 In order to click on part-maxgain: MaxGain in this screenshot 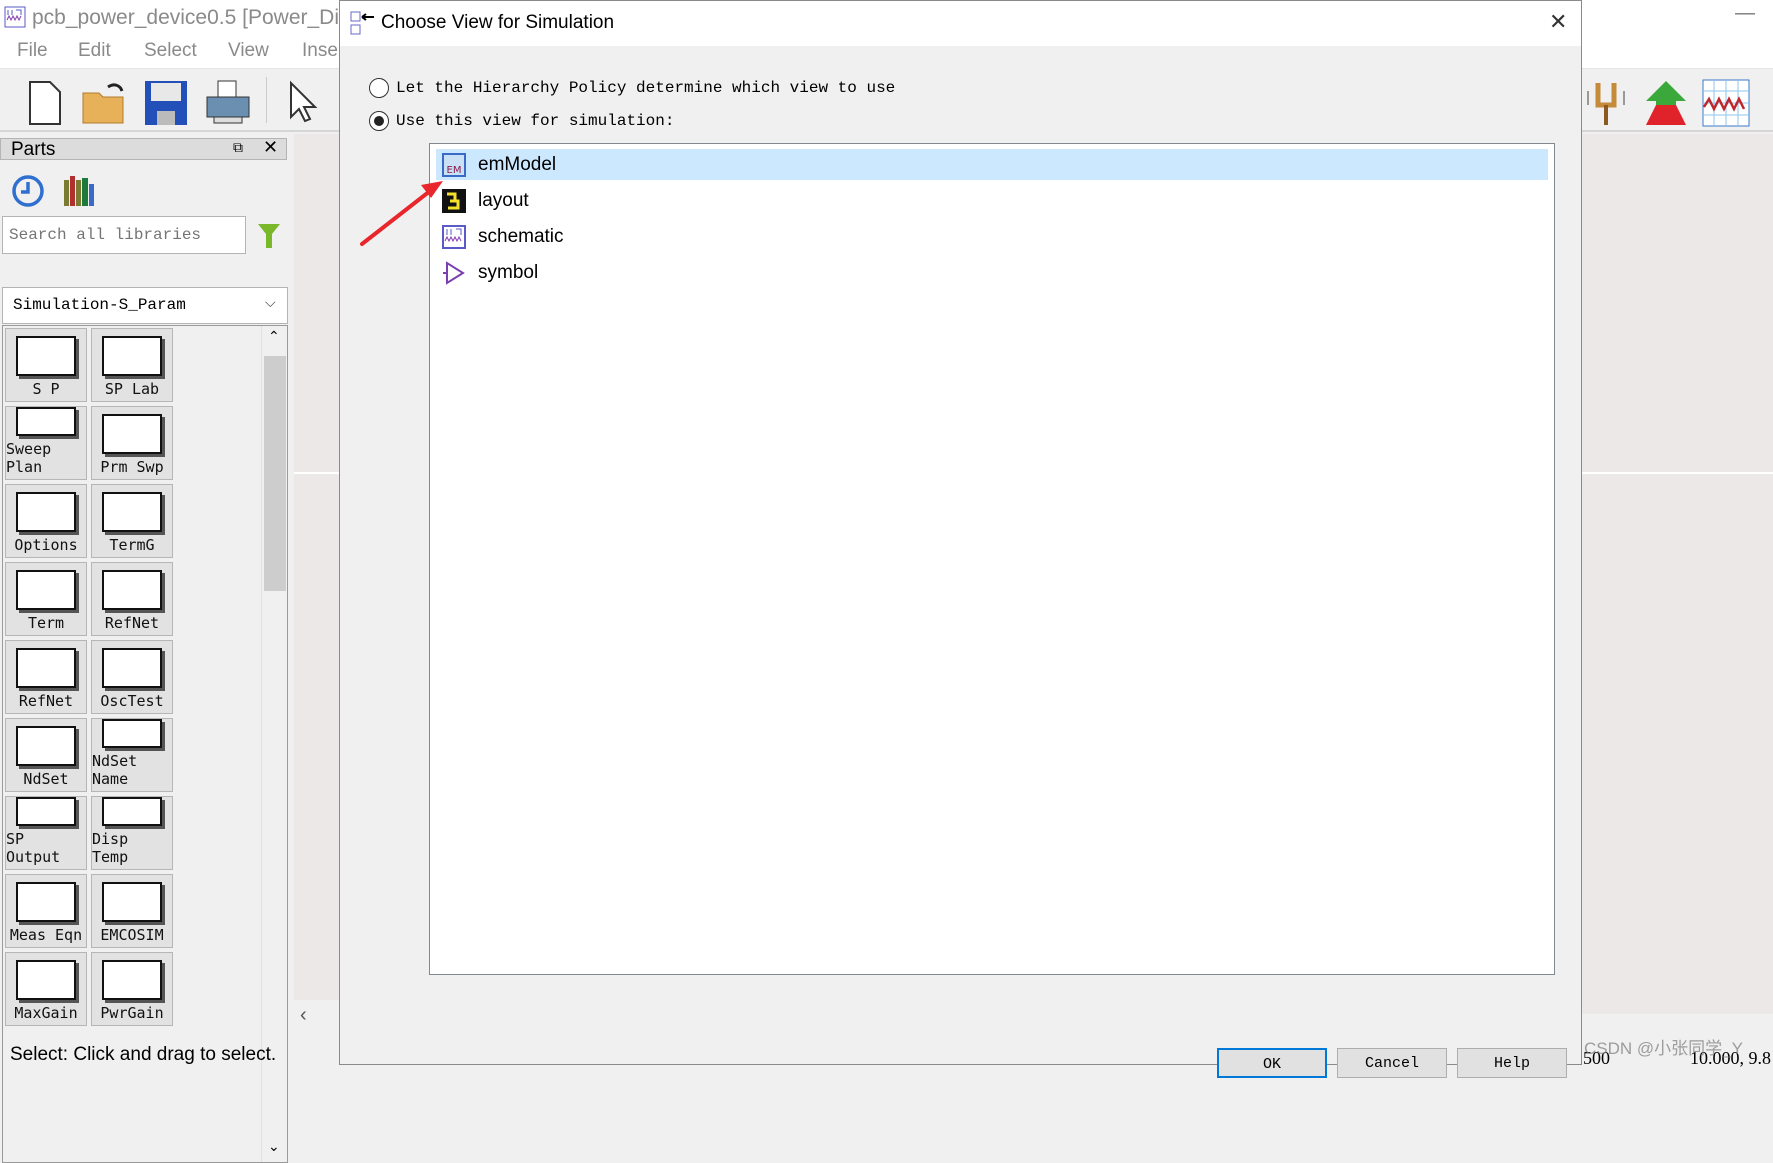, I will do `click(46, 989)`.